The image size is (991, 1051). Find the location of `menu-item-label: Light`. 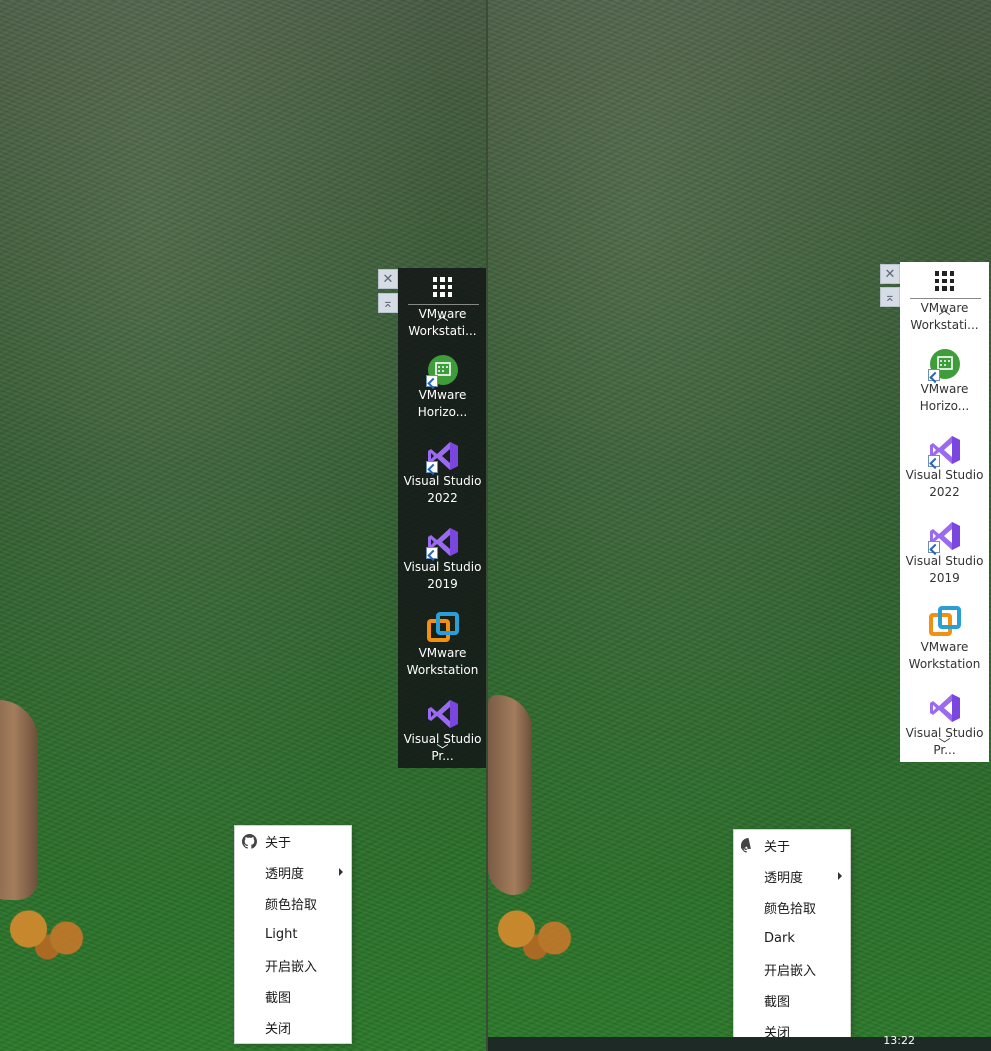

menu-item-label: Light is located at coordinates (281, 934).